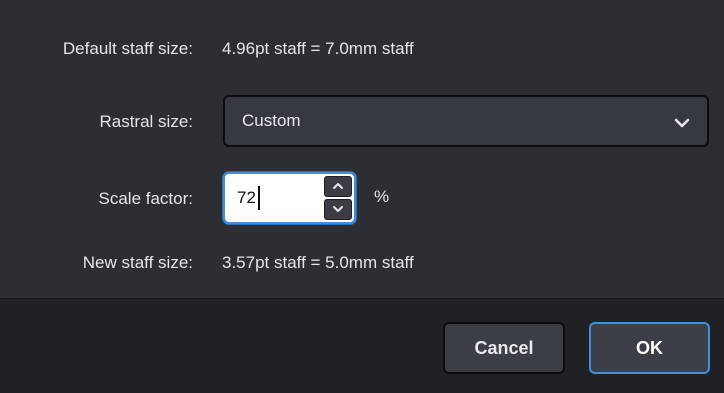 The height and width of the screenshot is (393, 724). Describe the element at coordinates (382, 196) in the screenshot. I see `percent-unit-label: %` at that location.